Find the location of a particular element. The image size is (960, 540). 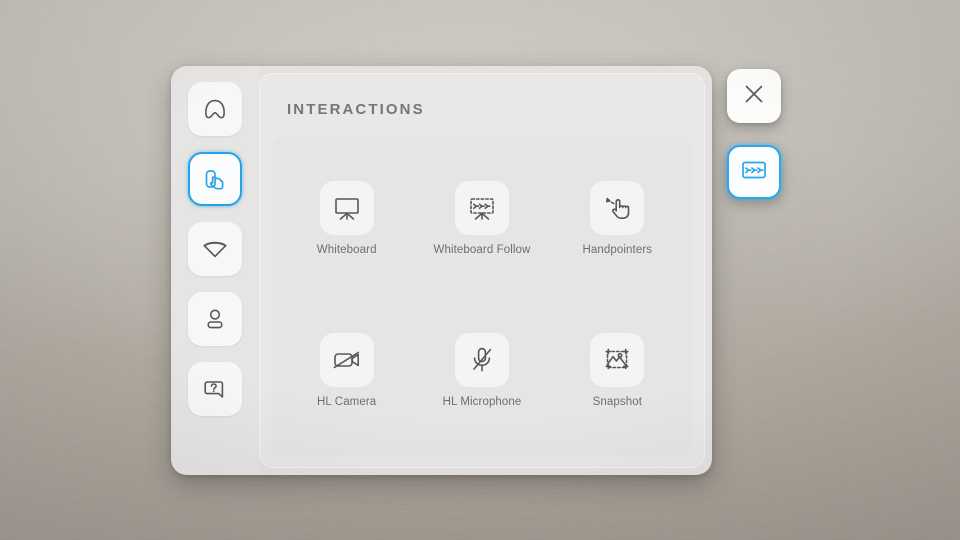

tile-handpointers: Handpointers is located at coordinates (617, 218).